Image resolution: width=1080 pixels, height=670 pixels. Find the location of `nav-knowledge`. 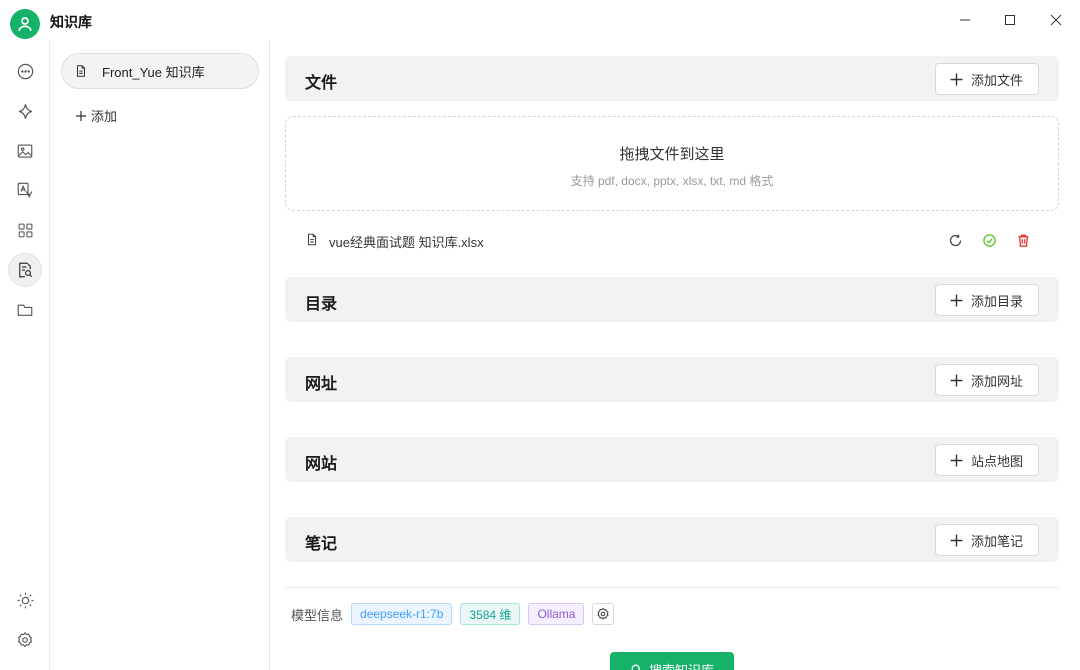

nav-knowledge is located at coordinates (25, 270).